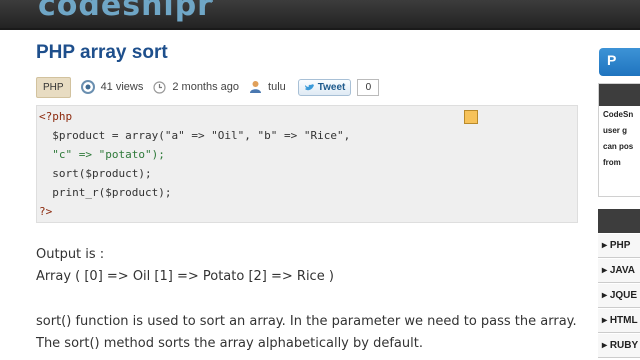  What do you see at coordinates (624, 345) in the screenshot?
I see `category-label: RUBY` at bounding box center [624, 345].